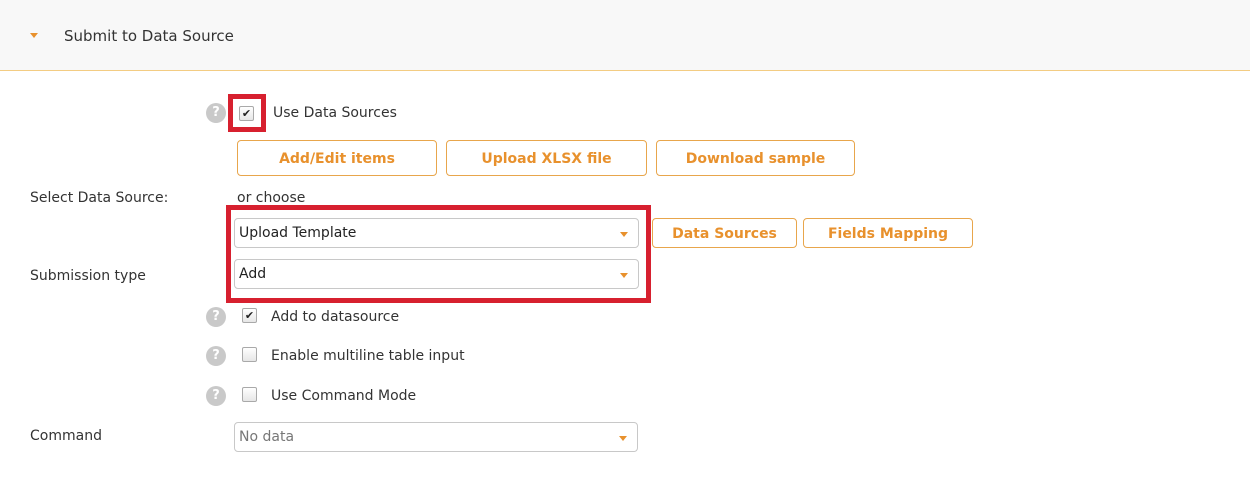 This screenshot has height=478, width=1250. What do you see at coordinates (271, 198) in the screenshot?
I see `or-choose-text: or choose` at bounding box center [271, 198].